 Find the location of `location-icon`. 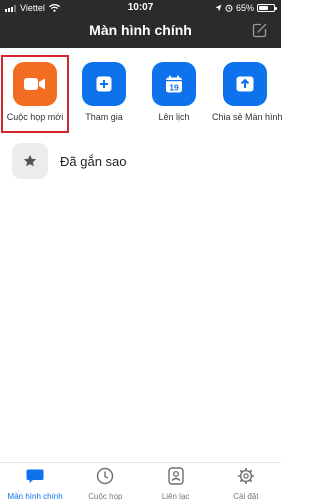

location-icon is located at coordinates (218, 8).